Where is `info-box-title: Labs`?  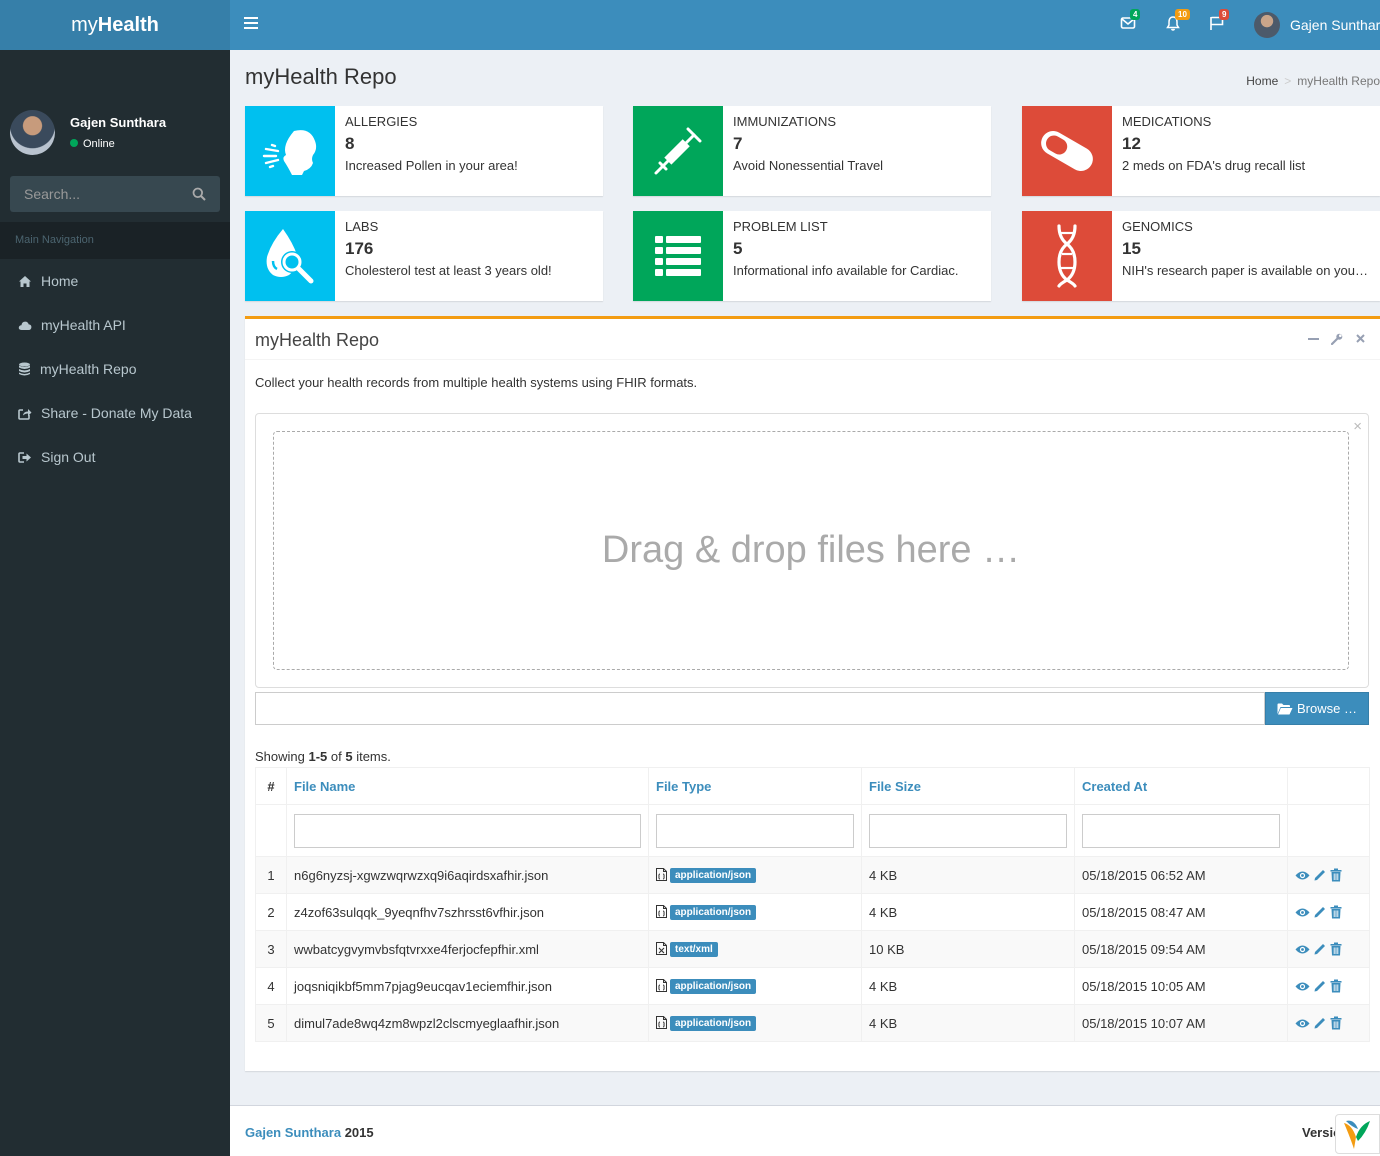
info-box-title: Labs is located at coordinates (362, 226).